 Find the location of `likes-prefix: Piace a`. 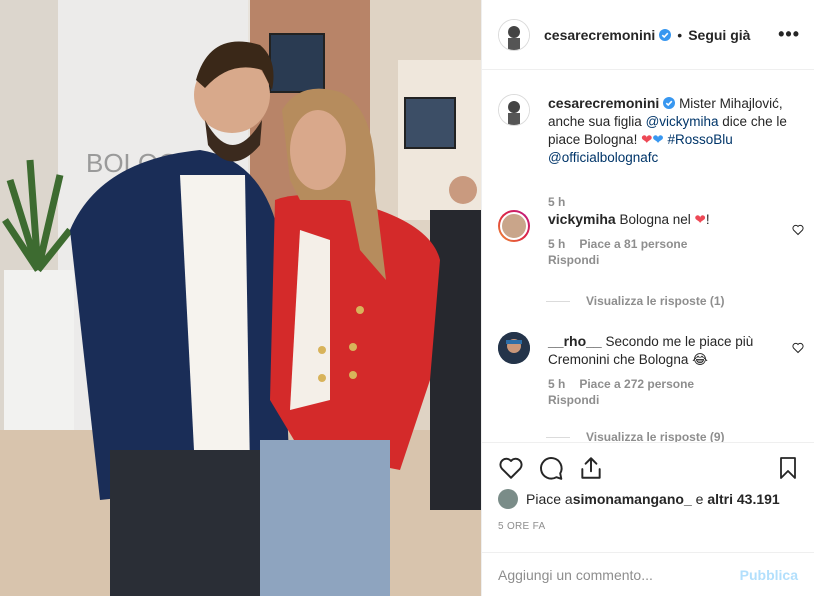

likes-prefix: Piace a is located at coordinates (549, 499).